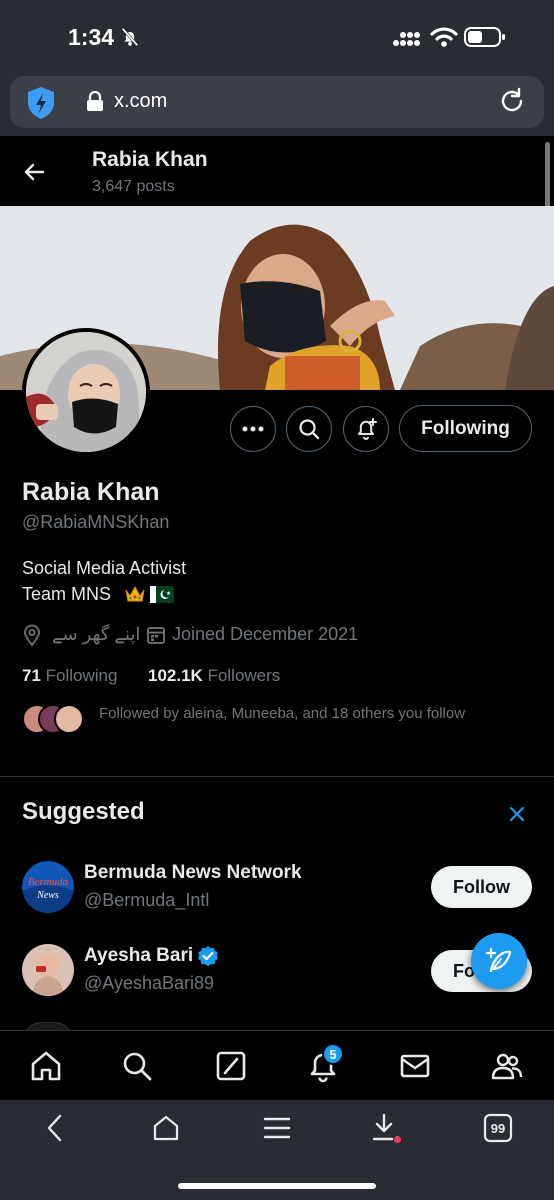 This screenshot has height=1200, width=554. Describe the element at coordinates (444, 37) in the screenshot. I see `wifi-icon` at that location.